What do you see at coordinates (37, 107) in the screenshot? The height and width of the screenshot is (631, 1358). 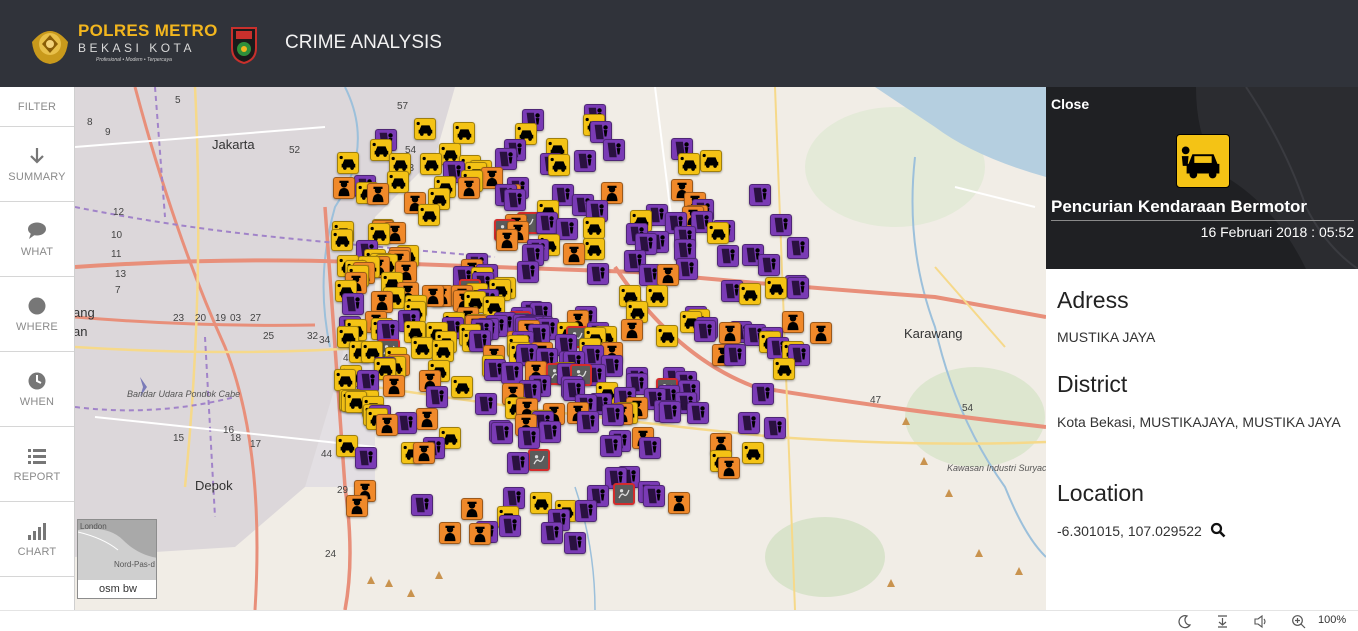 I see `nav-filter: FILTER` at bounding box center [37, 107].